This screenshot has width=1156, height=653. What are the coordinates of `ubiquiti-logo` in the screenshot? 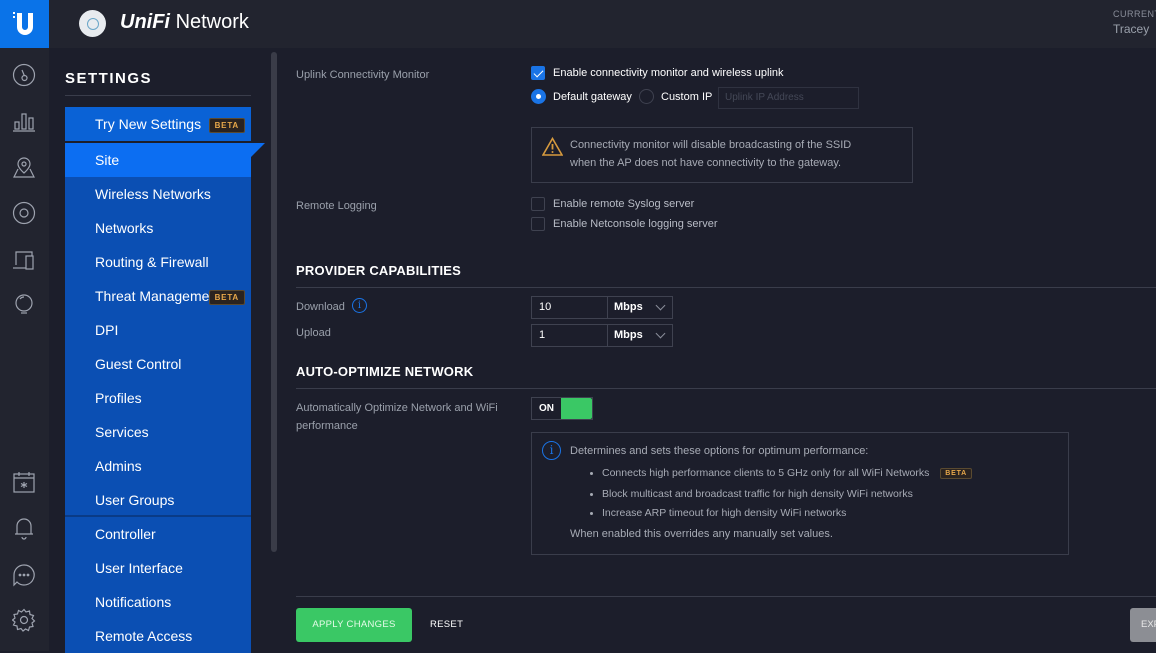 It's located at (24, 24).